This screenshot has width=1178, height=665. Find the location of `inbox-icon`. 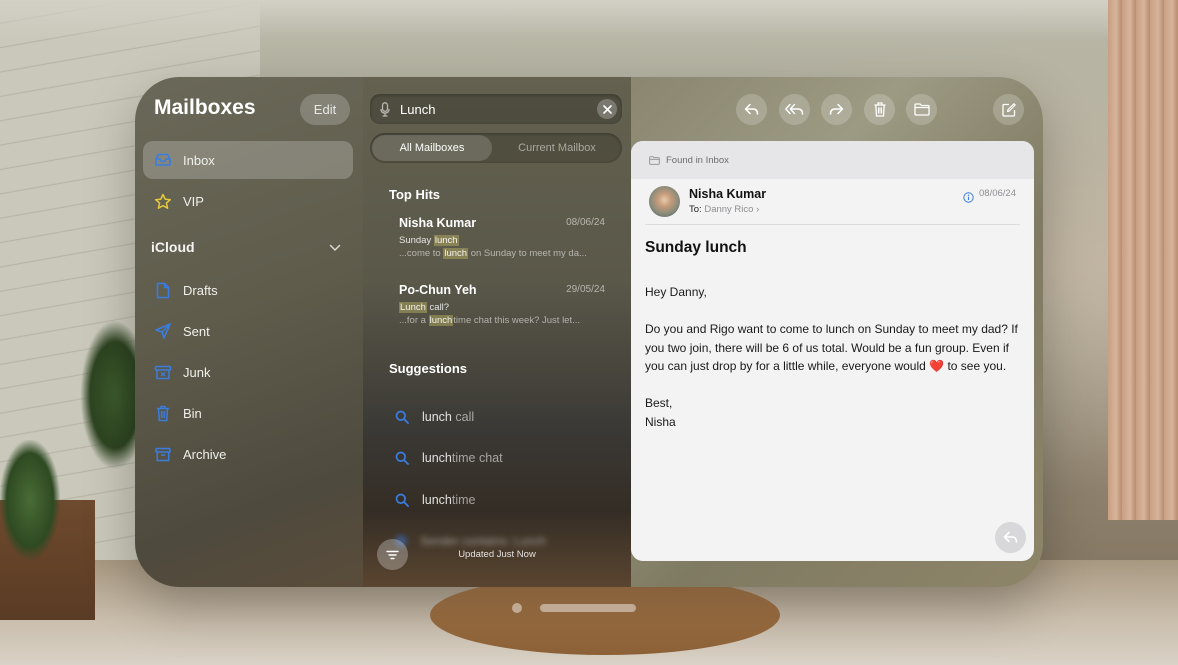

inbox-icon is located at coordinates (163, 160).